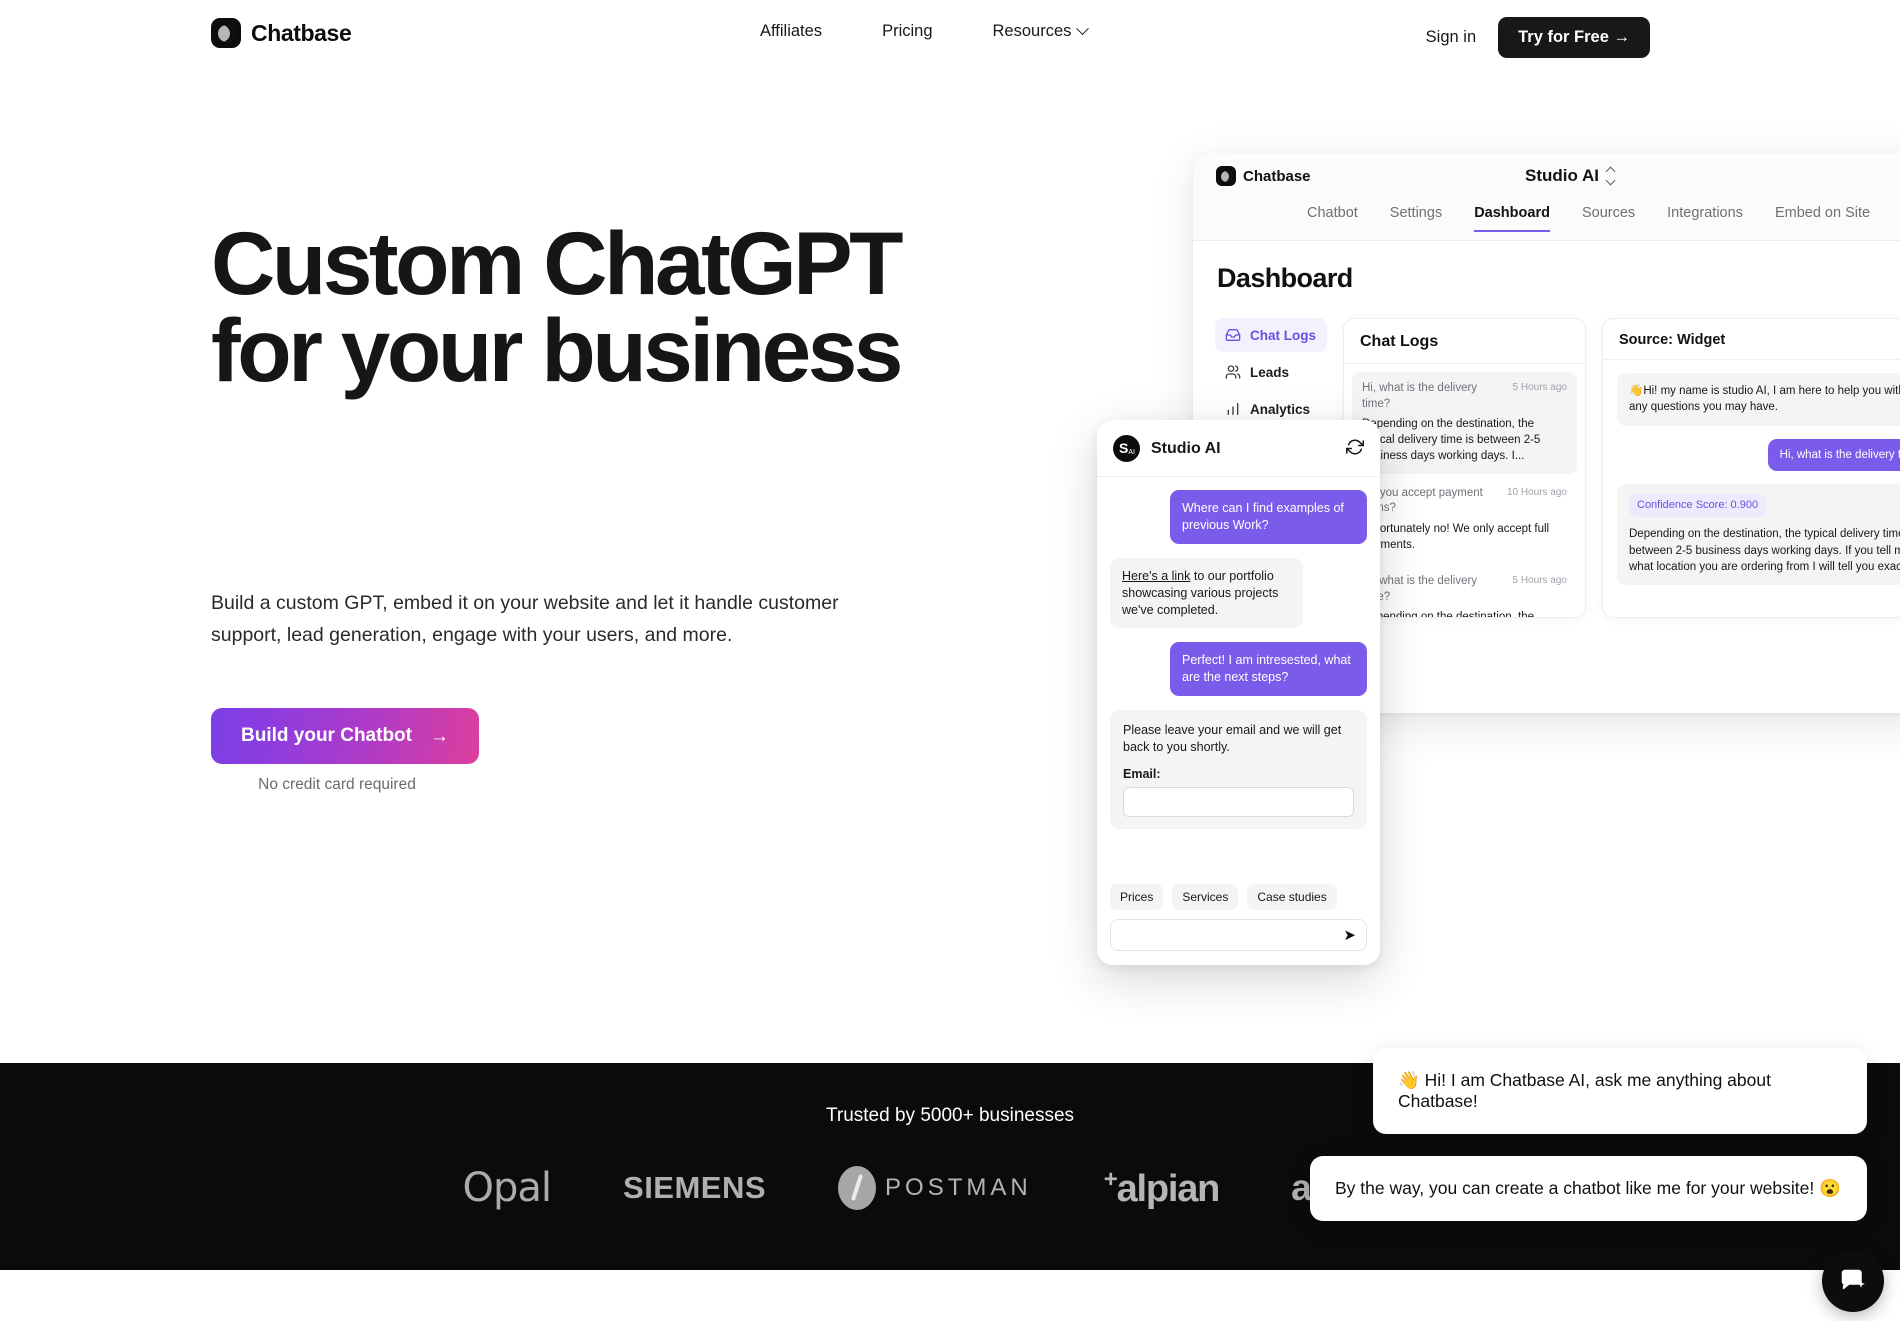  What do you see at coordinates (1205, 897) in the screenshot?
I see `chip-services: Services` at bounding box center [1205, 897].